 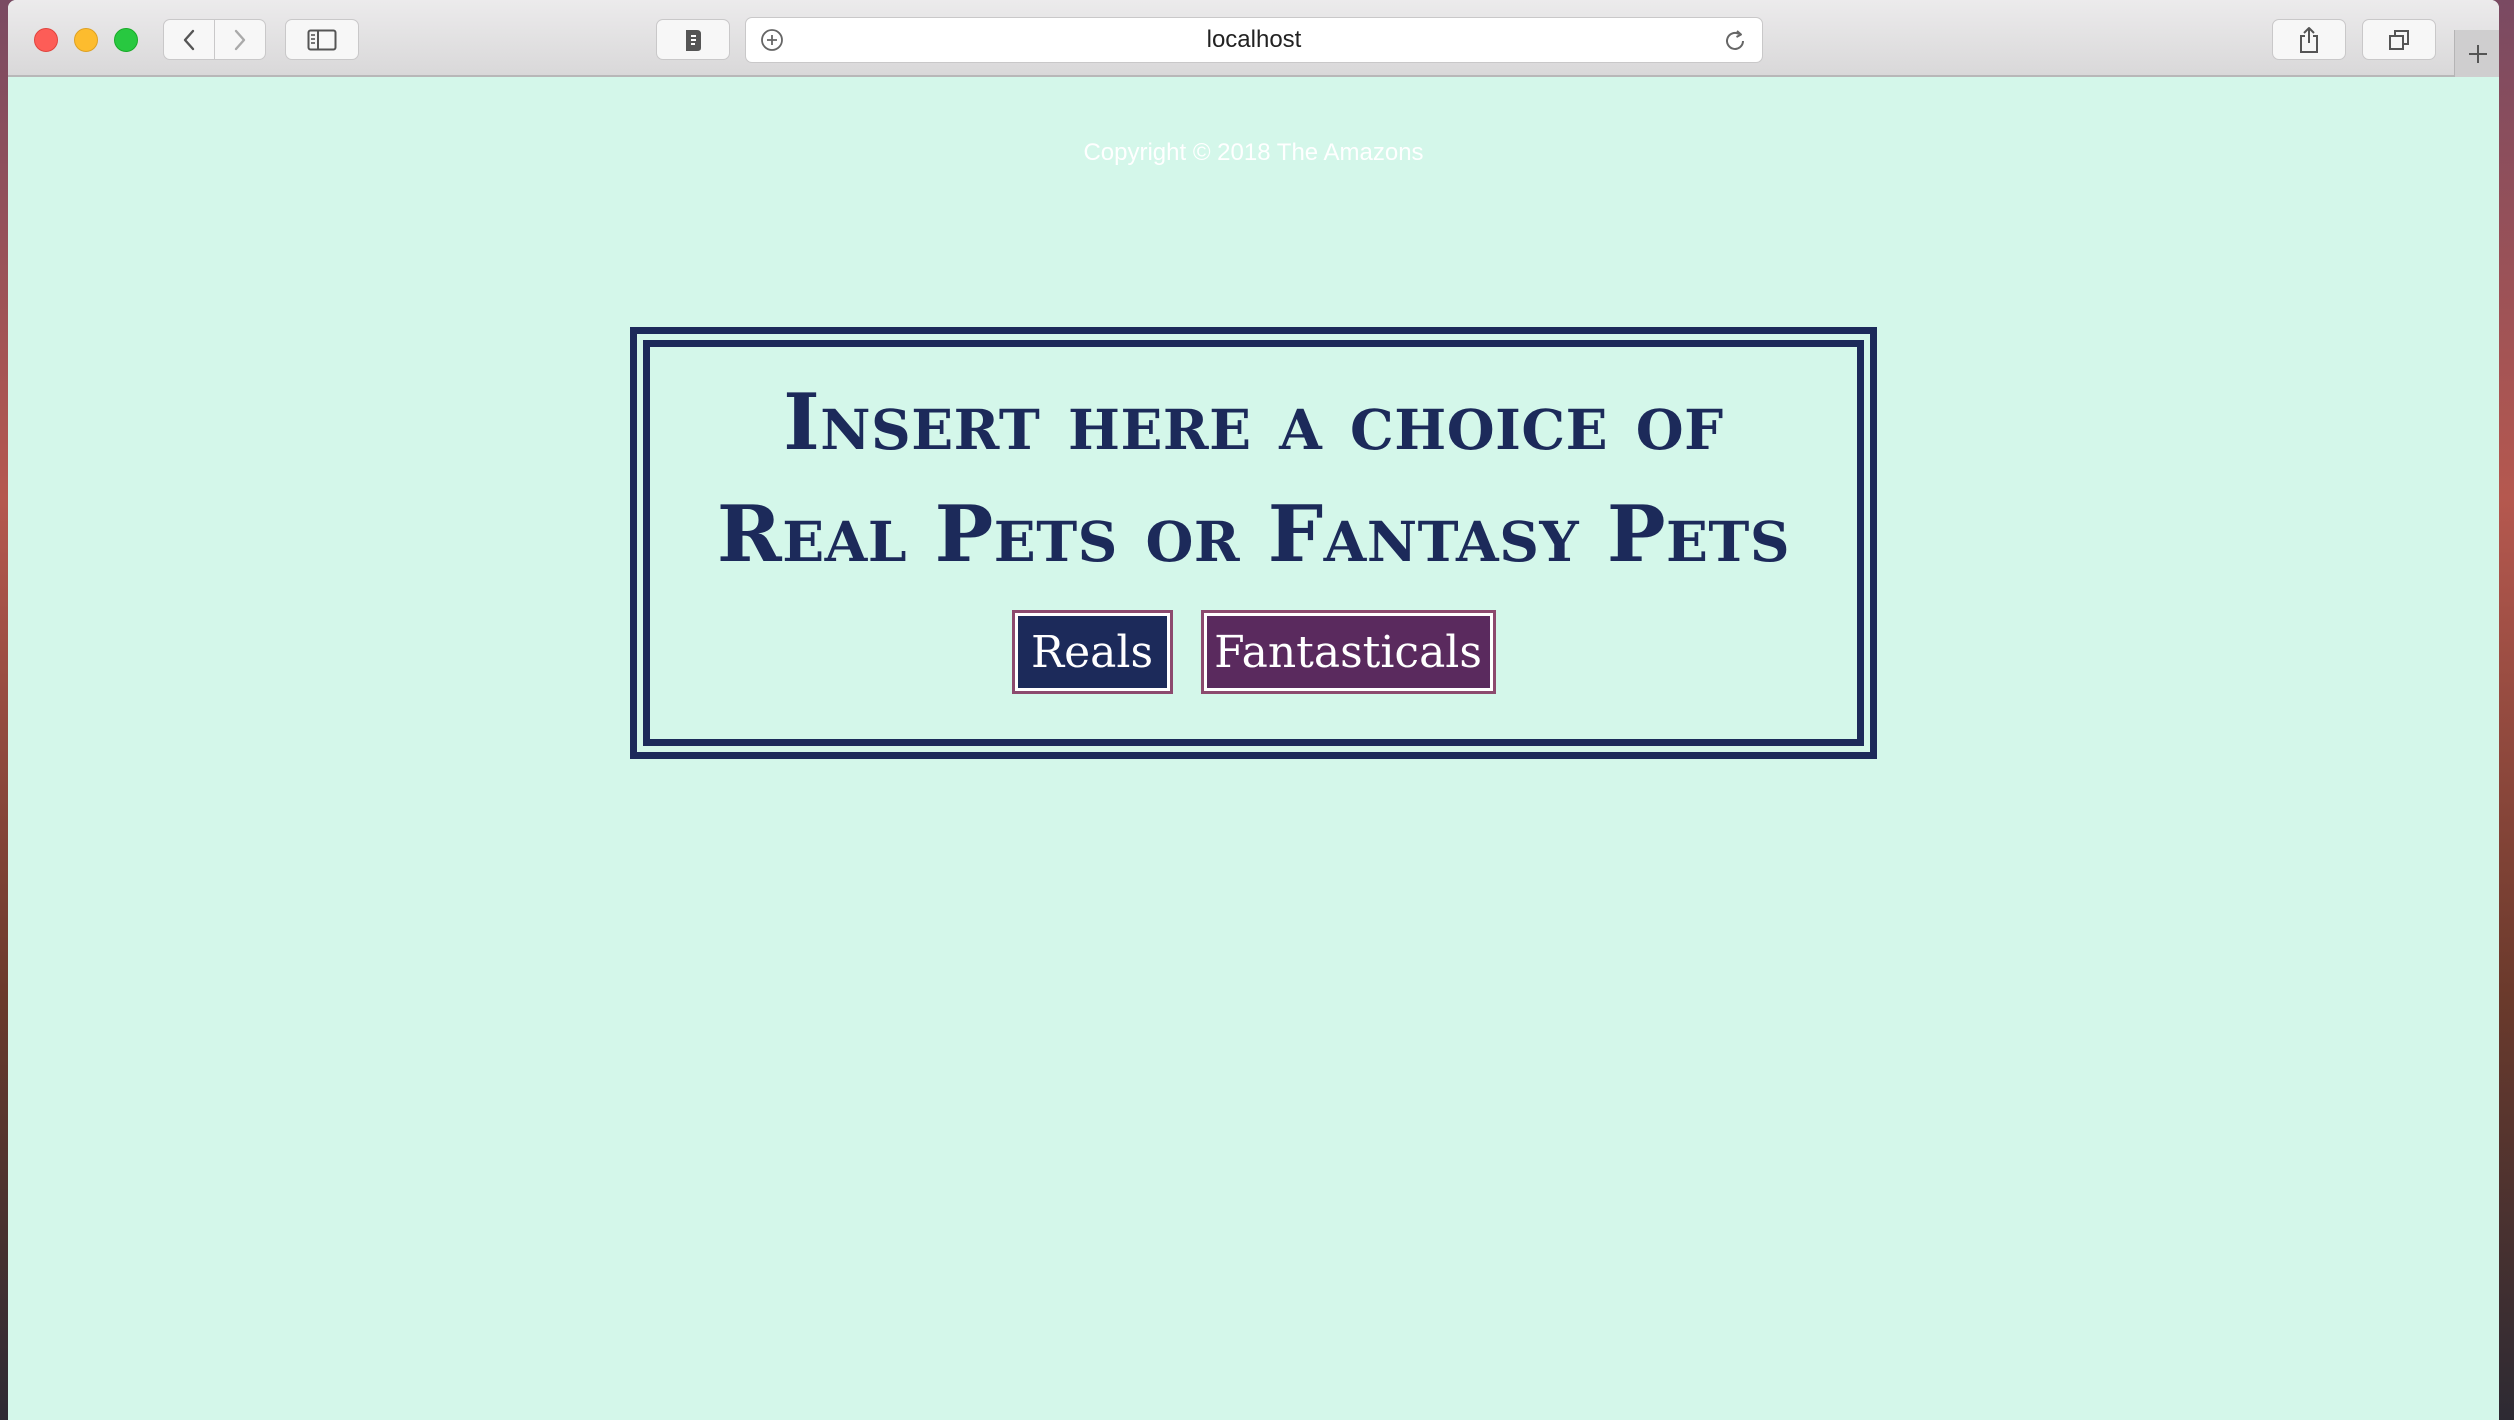 I want to click on reals-button: Reals, so click(x=1092, y=652).